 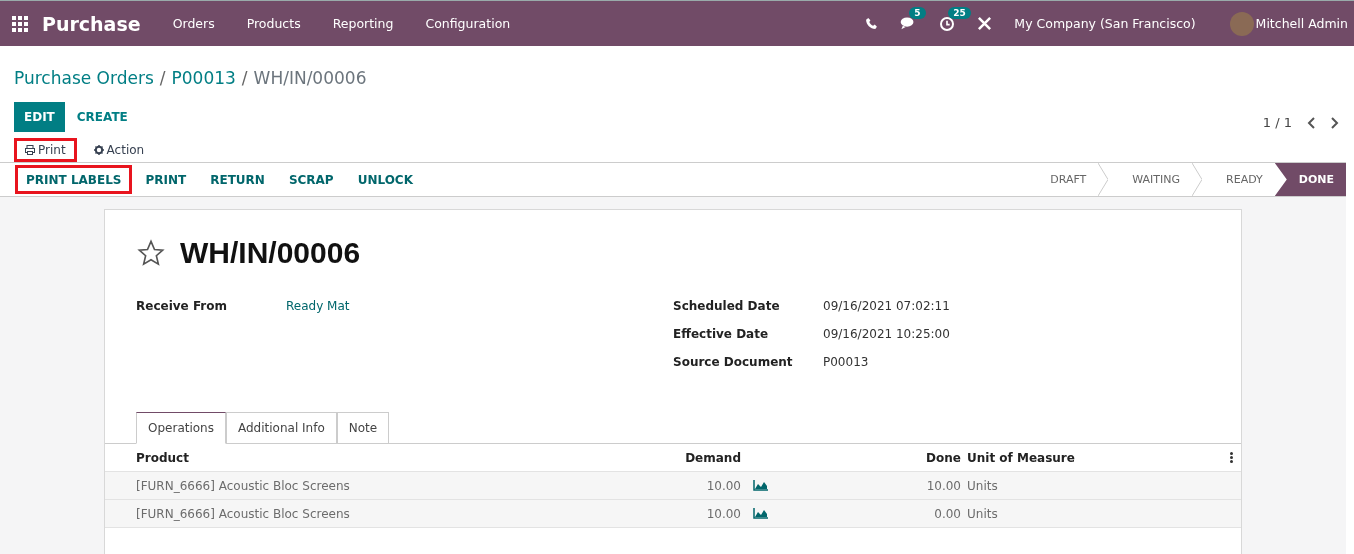 What do you see at coordinates (102, 117) in the screenshot?
I see `create-button: CREATE` at bounding box center [102, 117].